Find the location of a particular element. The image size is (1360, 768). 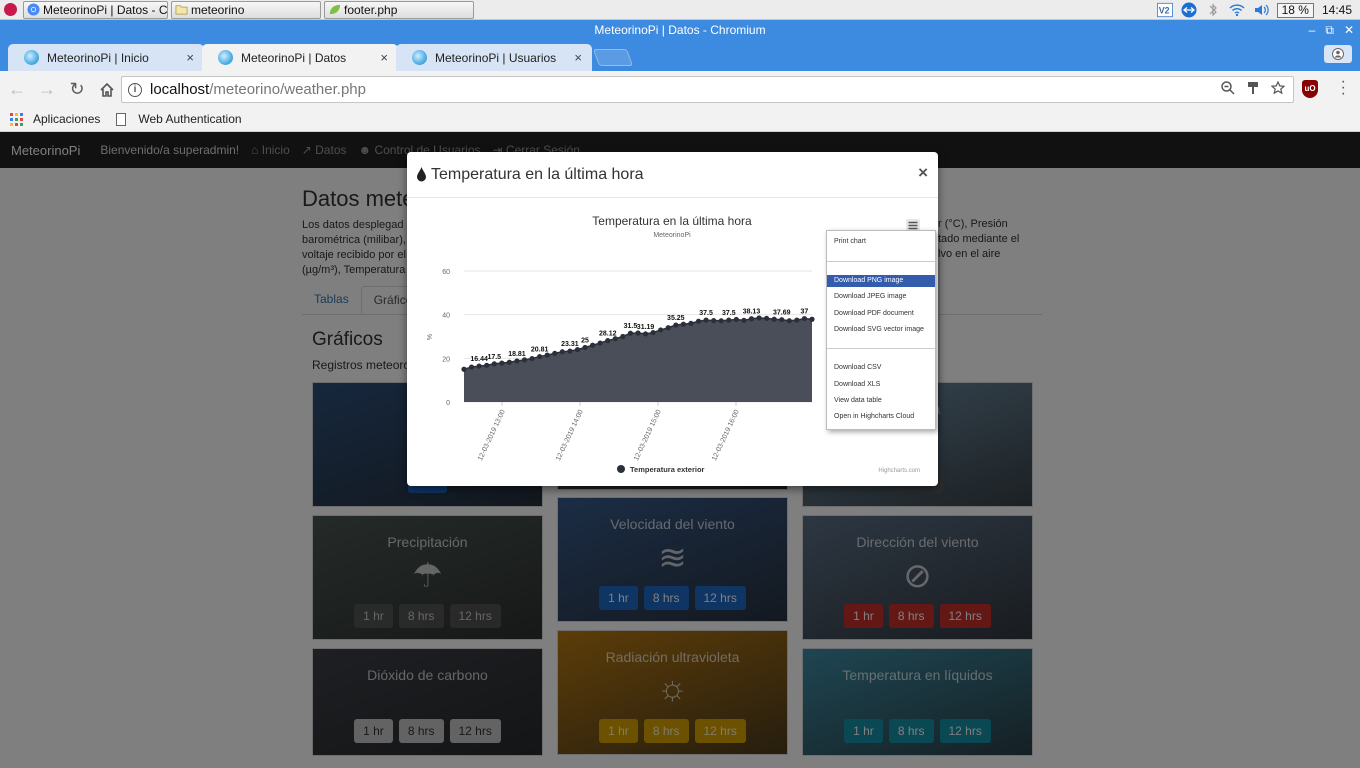

tab-usuarios: MeteorinoPi | Usuarios × is located at coordinates (494, 57).